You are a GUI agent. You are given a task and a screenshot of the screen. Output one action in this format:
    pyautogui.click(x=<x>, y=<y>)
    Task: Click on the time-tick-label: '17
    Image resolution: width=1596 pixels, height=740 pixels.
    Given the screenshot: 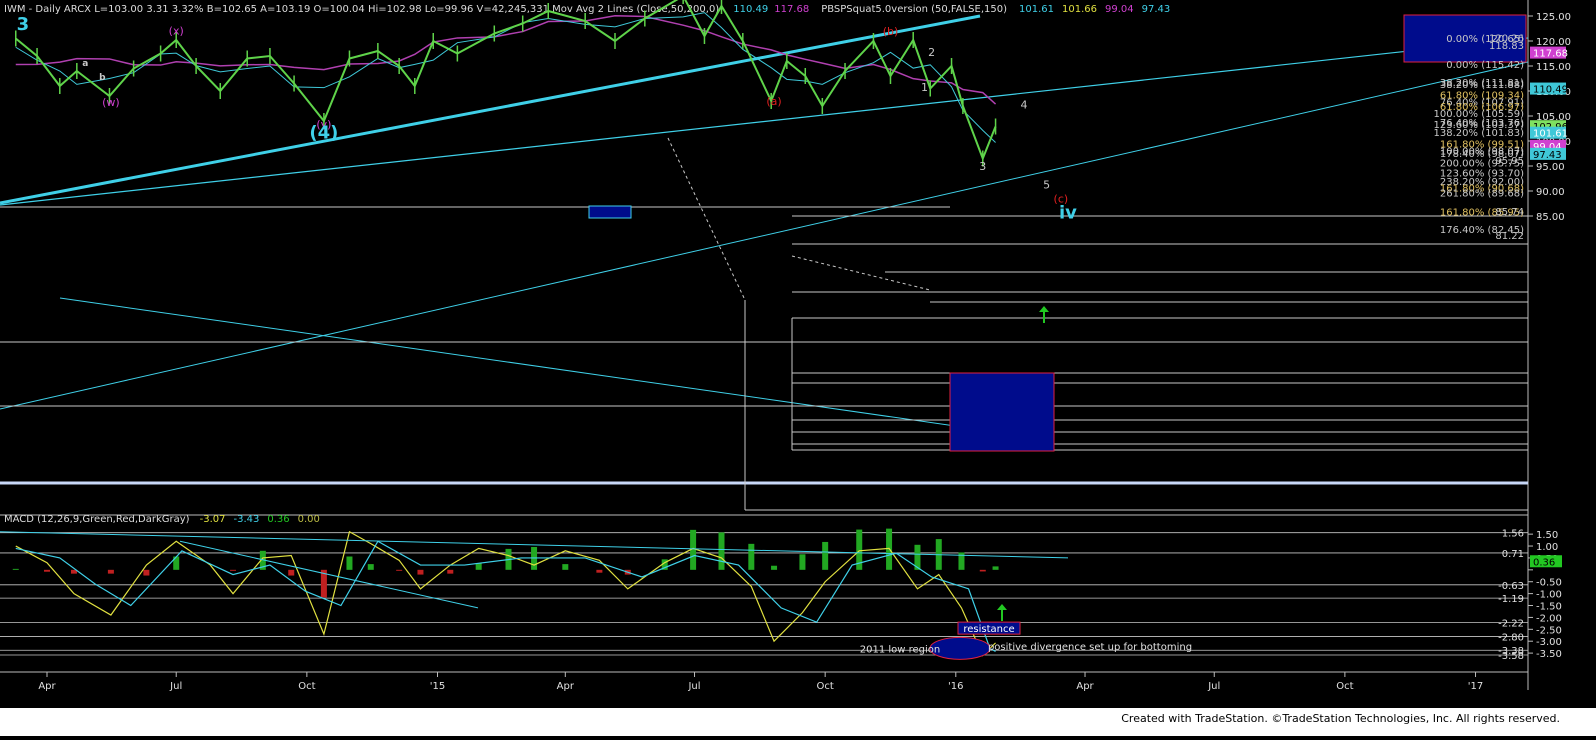 What is the action you would take?
    pyautogui.click(x=1475, y=686)
    